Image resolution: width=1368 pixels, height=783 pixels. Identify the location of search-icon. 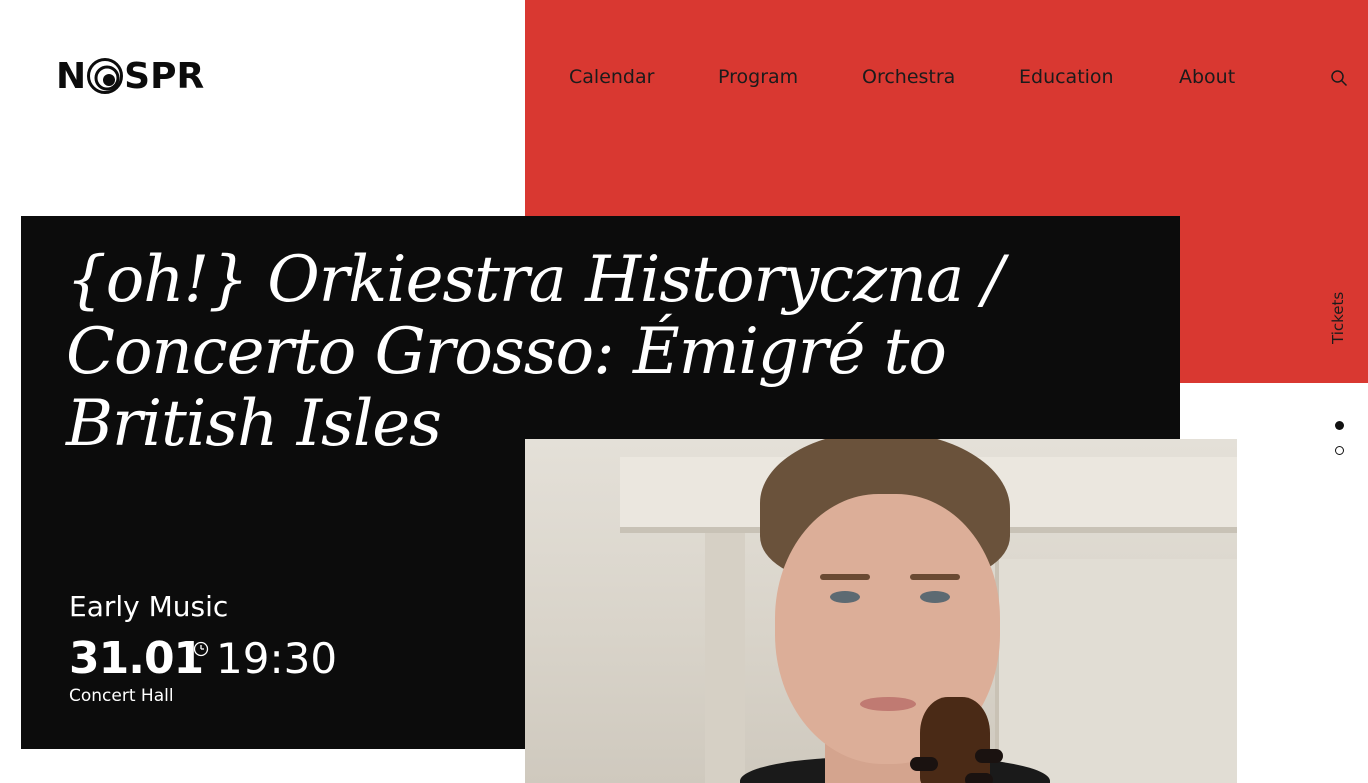
(1339, 78).